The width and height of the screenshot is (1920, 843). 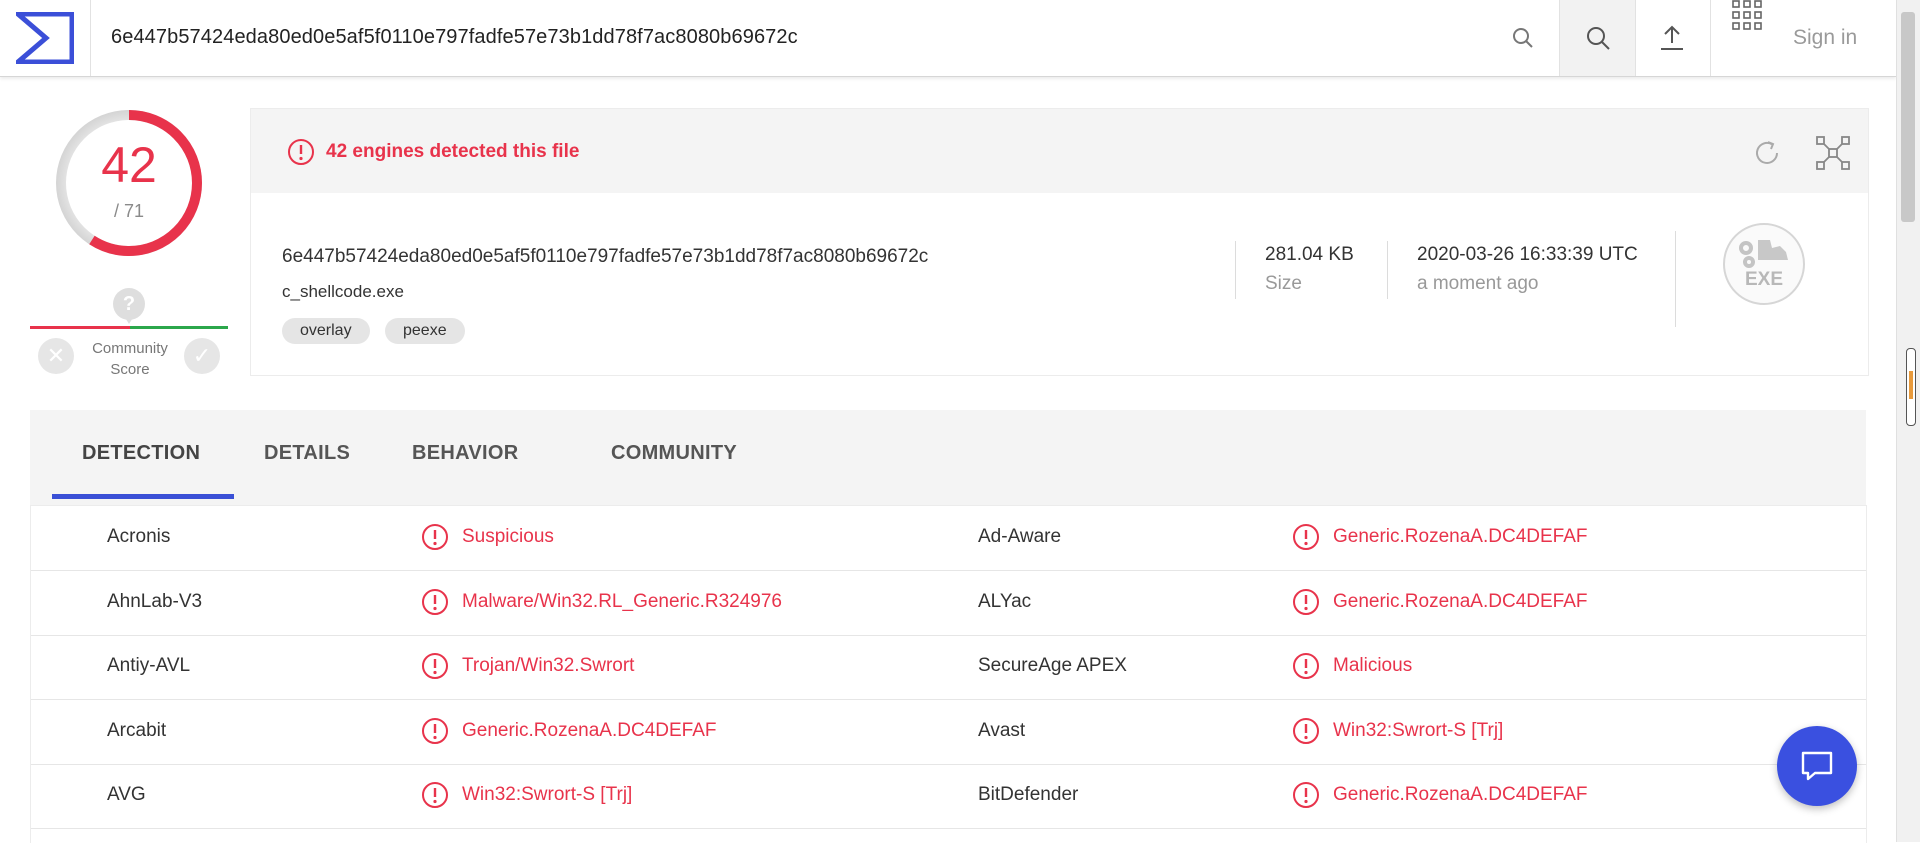 I want to click on apps-grid-icon, so click(x=1747, y=15).